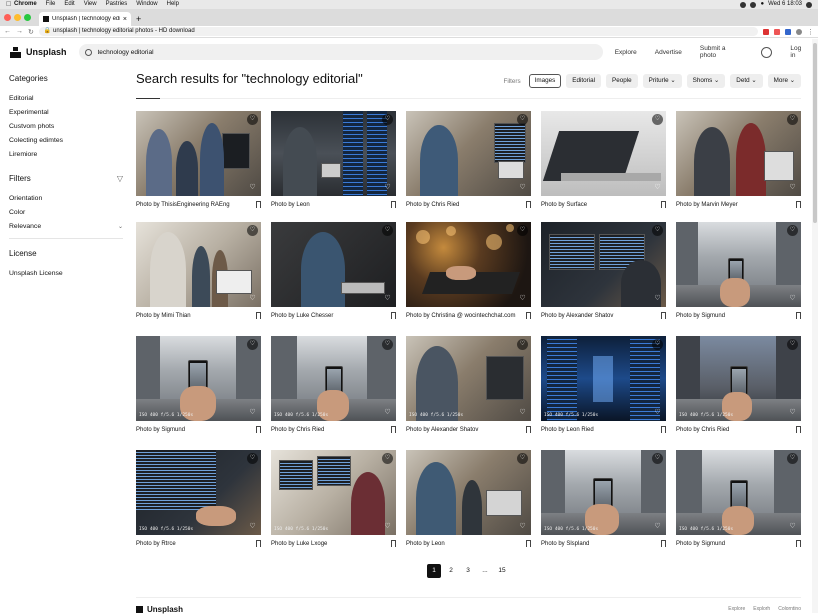 The height and width of the screenshot is (614, 818). Describe the element at coordinates (163, 316) in the screenshot. I see `photo-credit: Photo by Mimi Thian` at that location.